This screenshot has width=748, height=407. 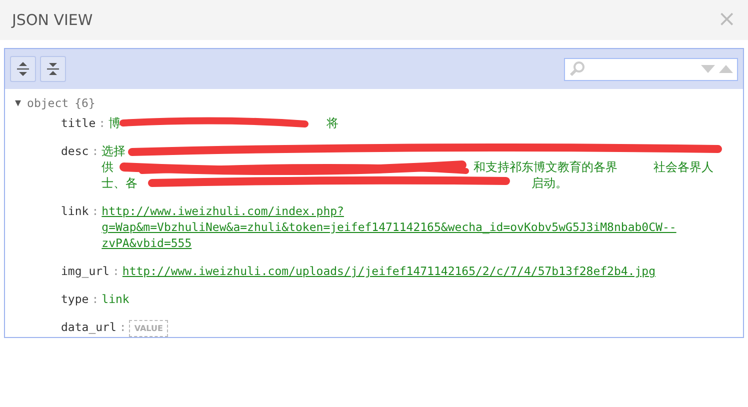 I want to click on expand-all-button, so click(x=23, y=69).